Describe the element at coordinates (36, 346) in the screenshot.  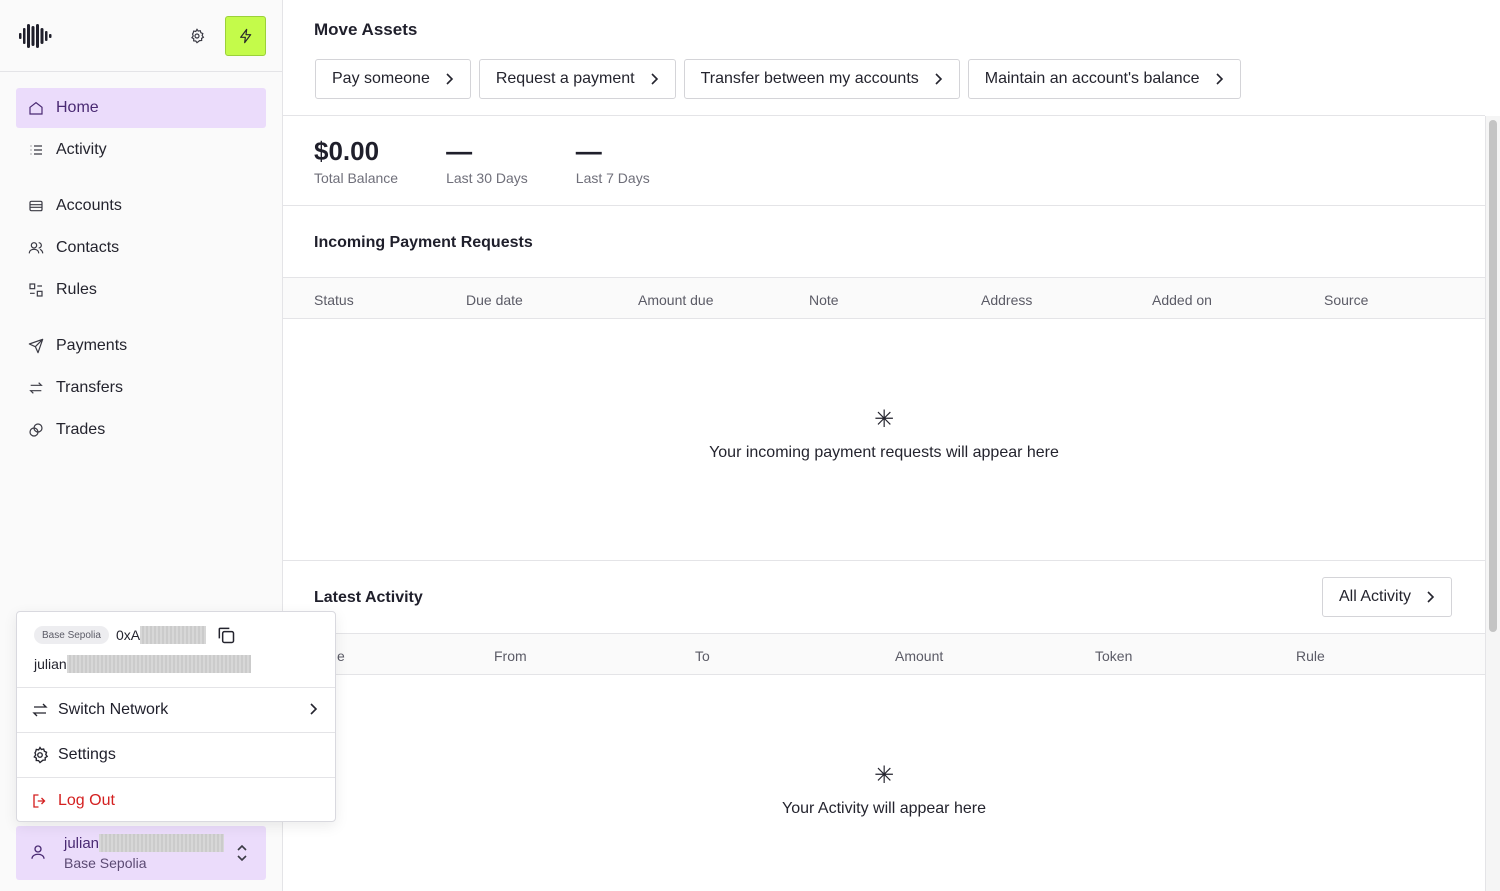
I see `send-icon` at that location.